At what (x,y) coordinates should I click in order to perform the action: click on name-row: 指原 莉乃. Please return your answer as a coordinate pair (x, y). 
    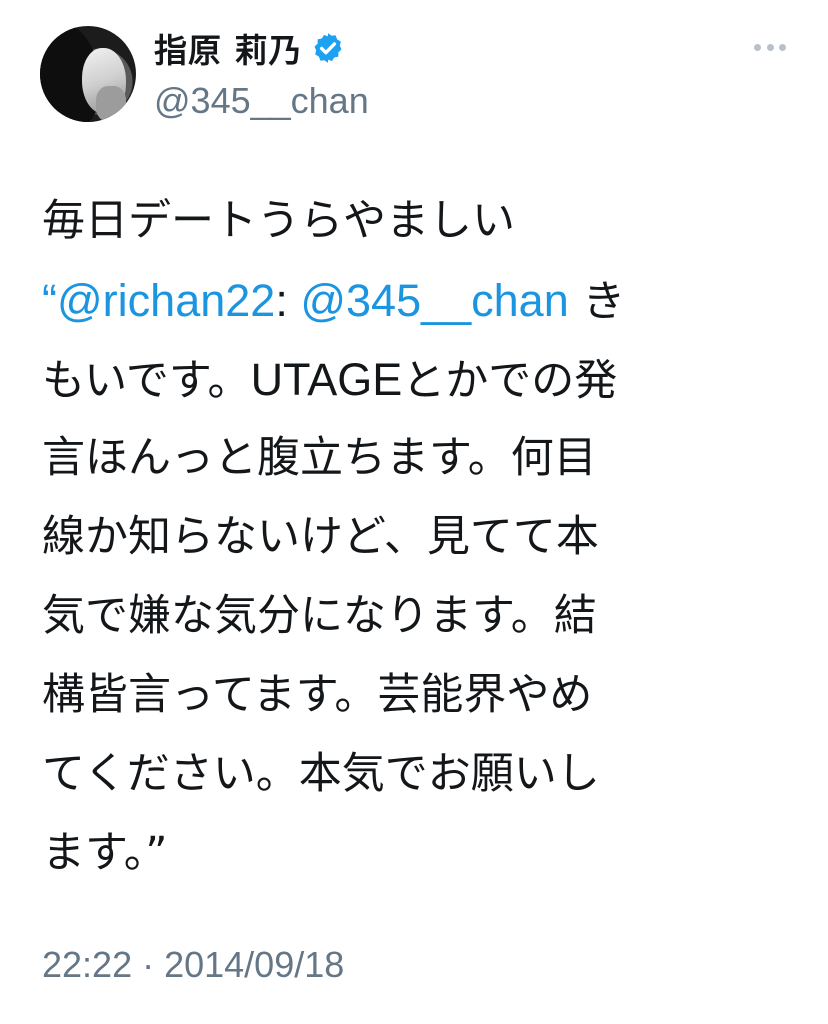
    Looking at the image, I should click on (249, 48).